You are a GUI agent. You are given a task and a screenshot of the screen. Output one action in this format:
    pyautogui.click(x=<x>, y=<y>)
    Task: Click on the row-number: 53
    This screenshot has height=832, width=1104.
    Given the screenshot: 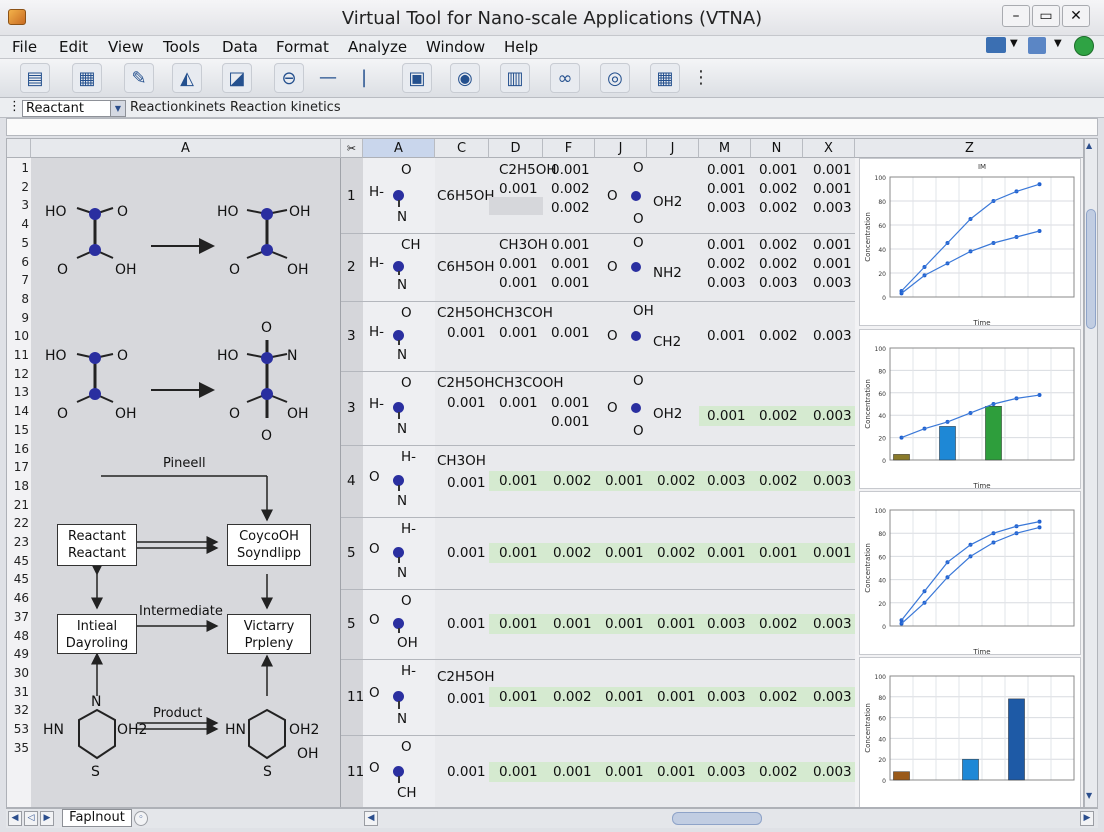 What is the action you would take?
    pyautogui.click(x=19, y=729)
    